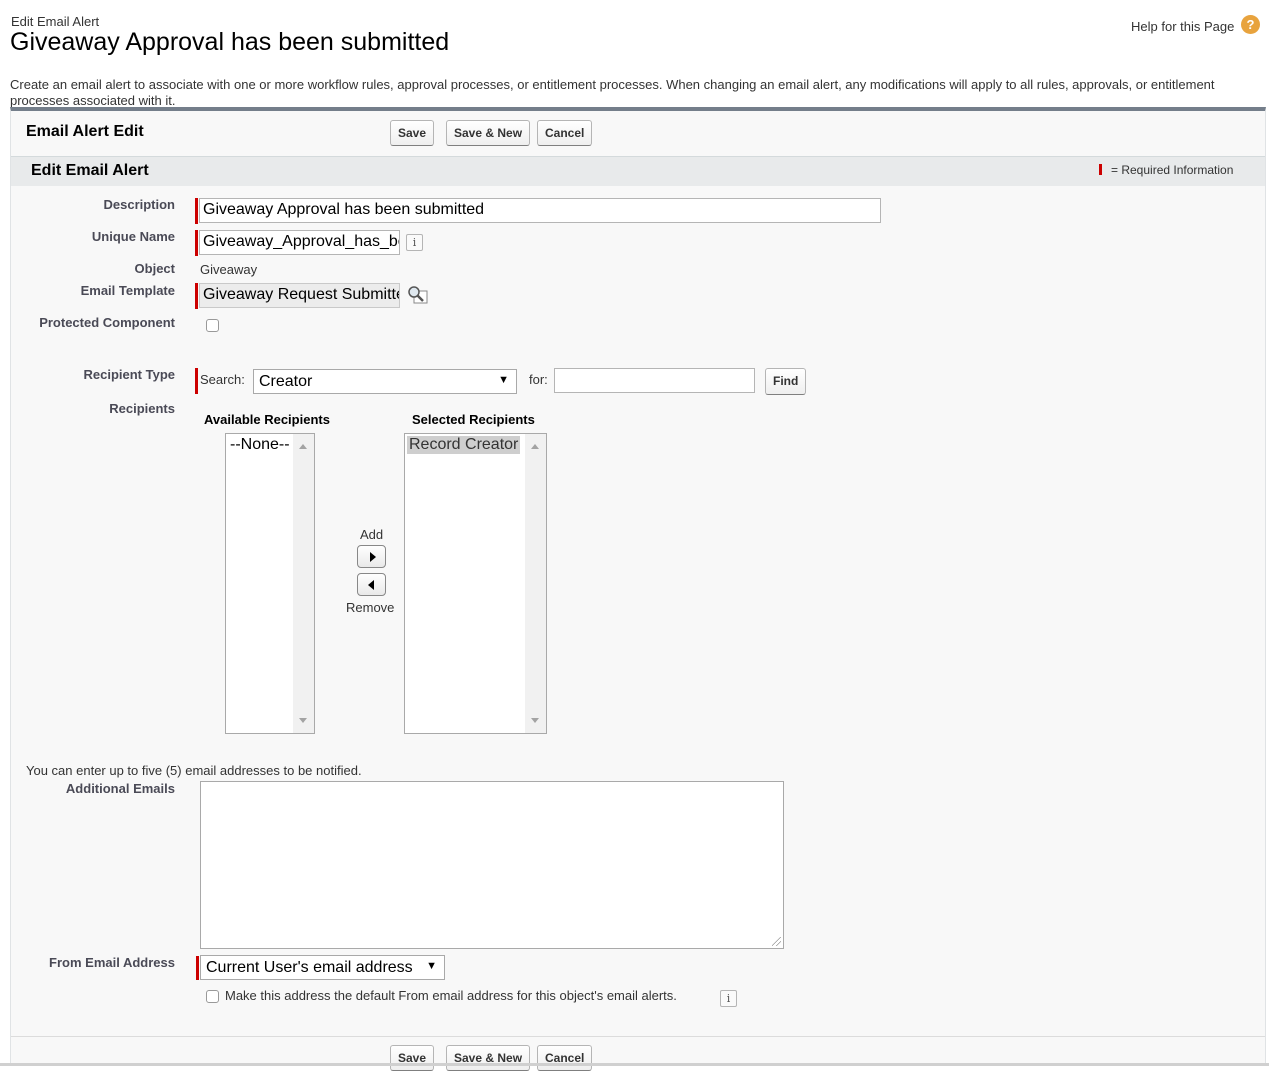 This screenshot has height=1071, width=1269. I want to click on additional-emails-label: Additional Emails, so click(120, 788).